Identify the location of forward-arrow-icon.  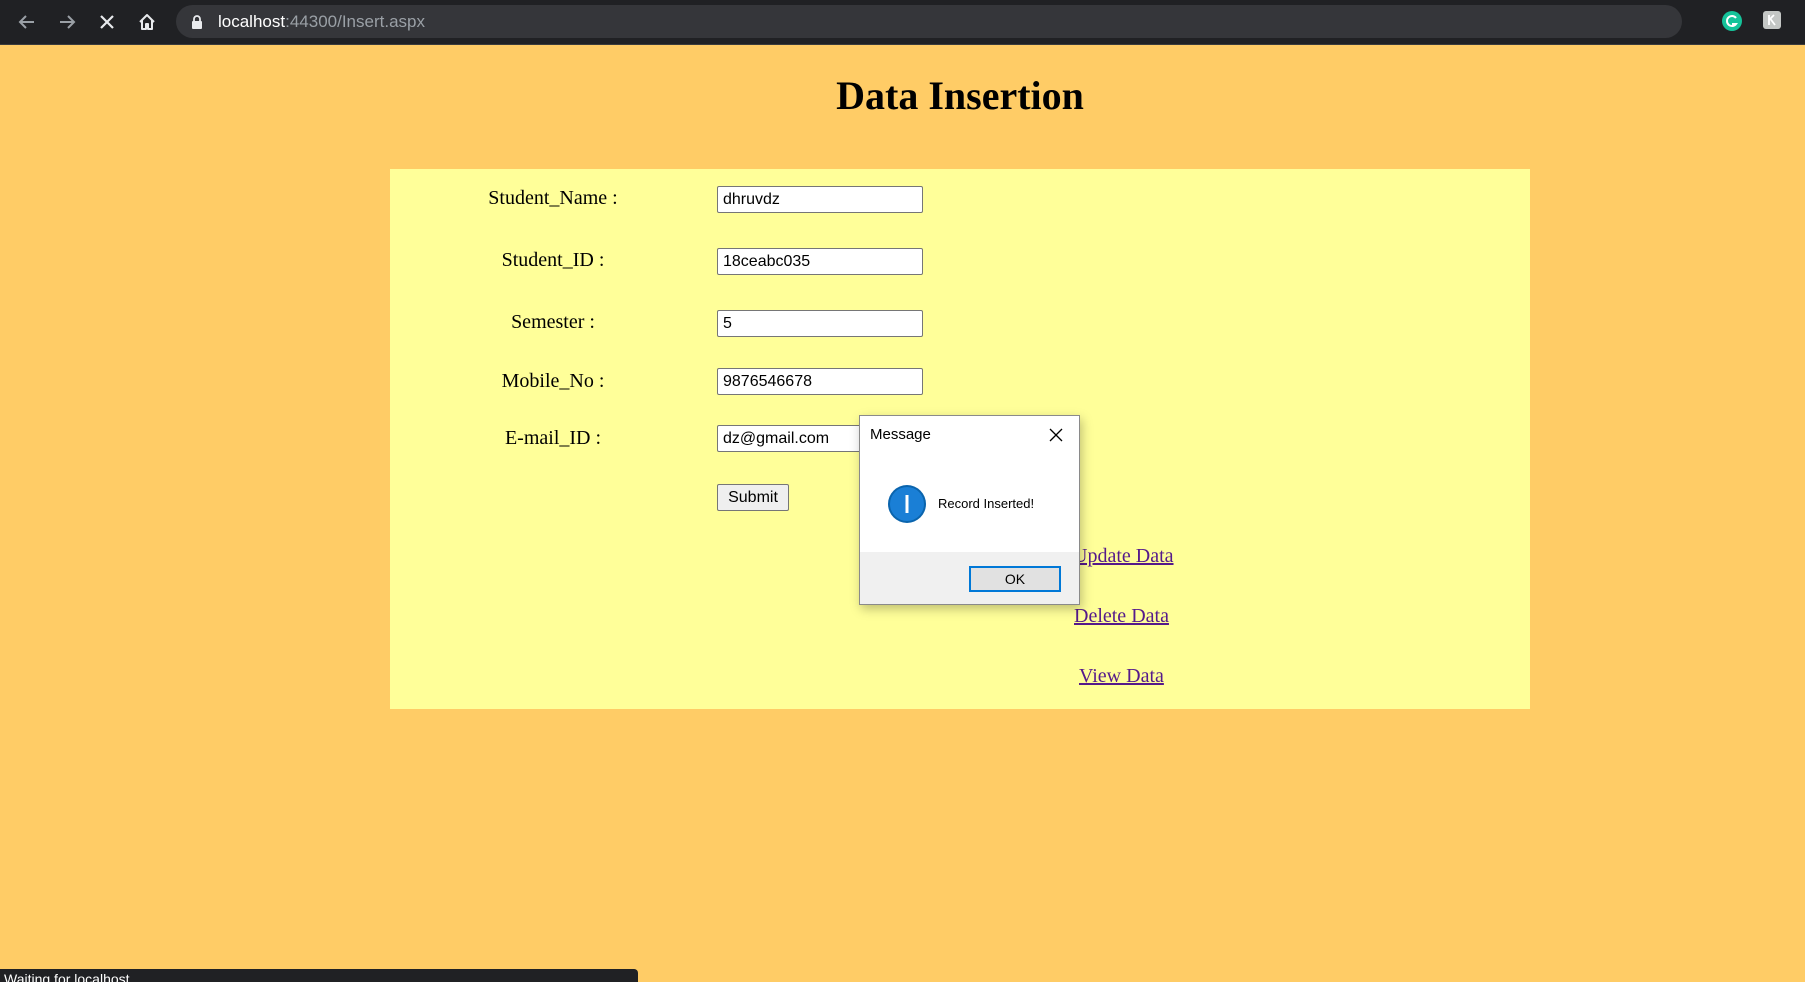
(68, 22).